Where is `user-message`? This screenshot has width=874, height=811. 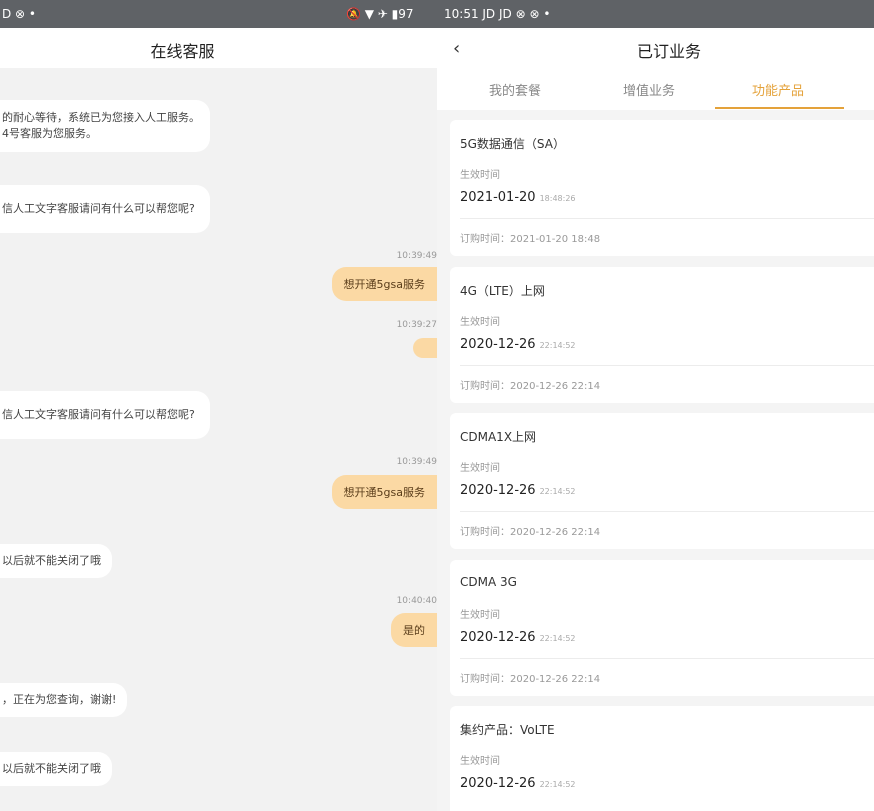 user-message is located at coordinates (425, 348).